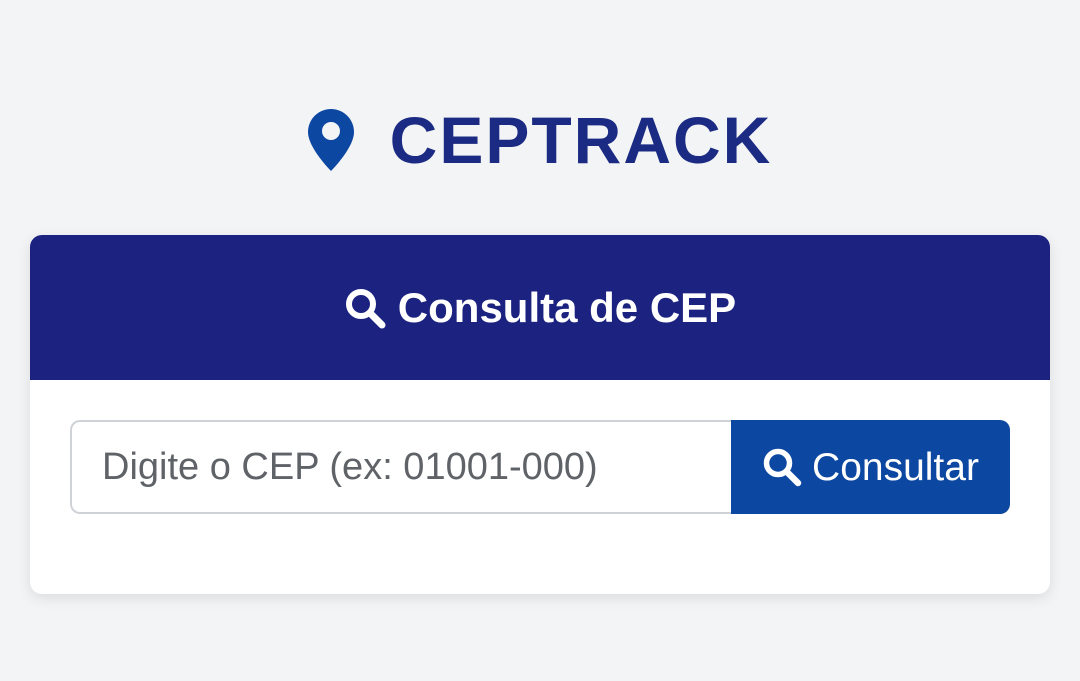 The height and width of the screenshot is (681, 1080). I want to click on app-title: CEPTRACK, so click(581, 140).